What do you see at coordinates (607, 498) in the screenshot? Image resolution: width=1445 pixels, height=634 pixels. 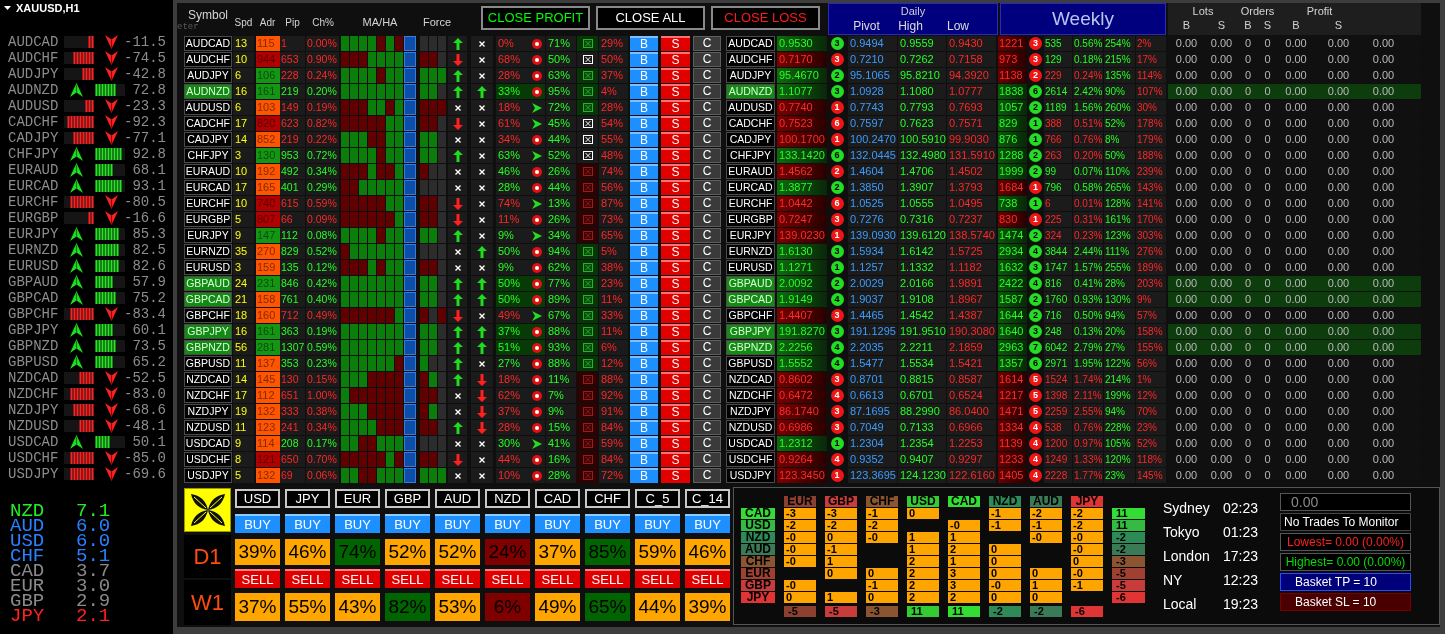 I see `currency-button: CHF` at bounding box center [607, 498].